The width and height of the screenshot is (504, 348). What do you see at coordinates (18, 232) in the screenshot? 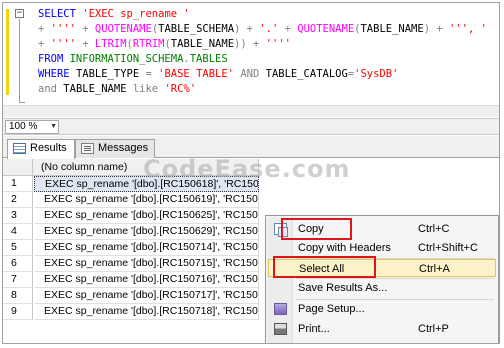
I see `row-number: 4` at bounding box center [18, 232].